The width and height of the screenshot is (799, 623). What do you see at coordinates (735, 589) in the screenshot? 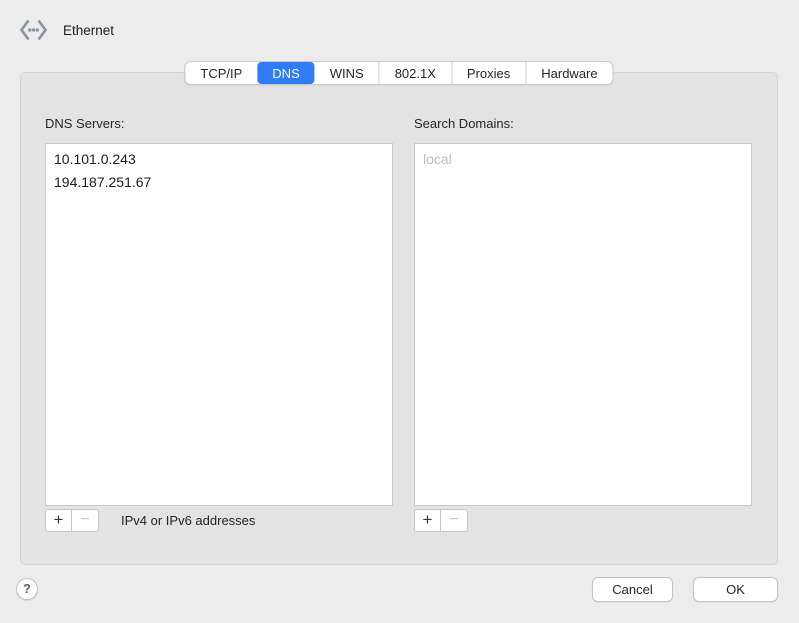
I see `ok-button: OK` at bounding box center [735, 589].